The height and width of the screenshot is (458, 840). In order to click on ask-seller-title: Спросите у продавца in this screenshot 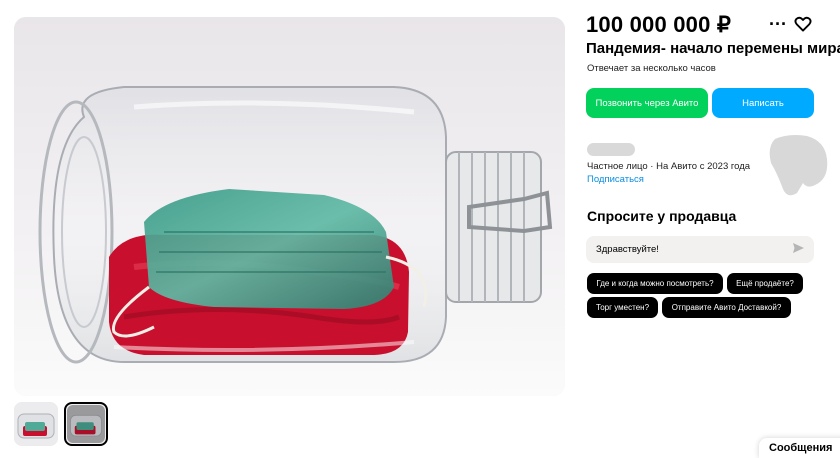, I will do `click(662, 216)`.